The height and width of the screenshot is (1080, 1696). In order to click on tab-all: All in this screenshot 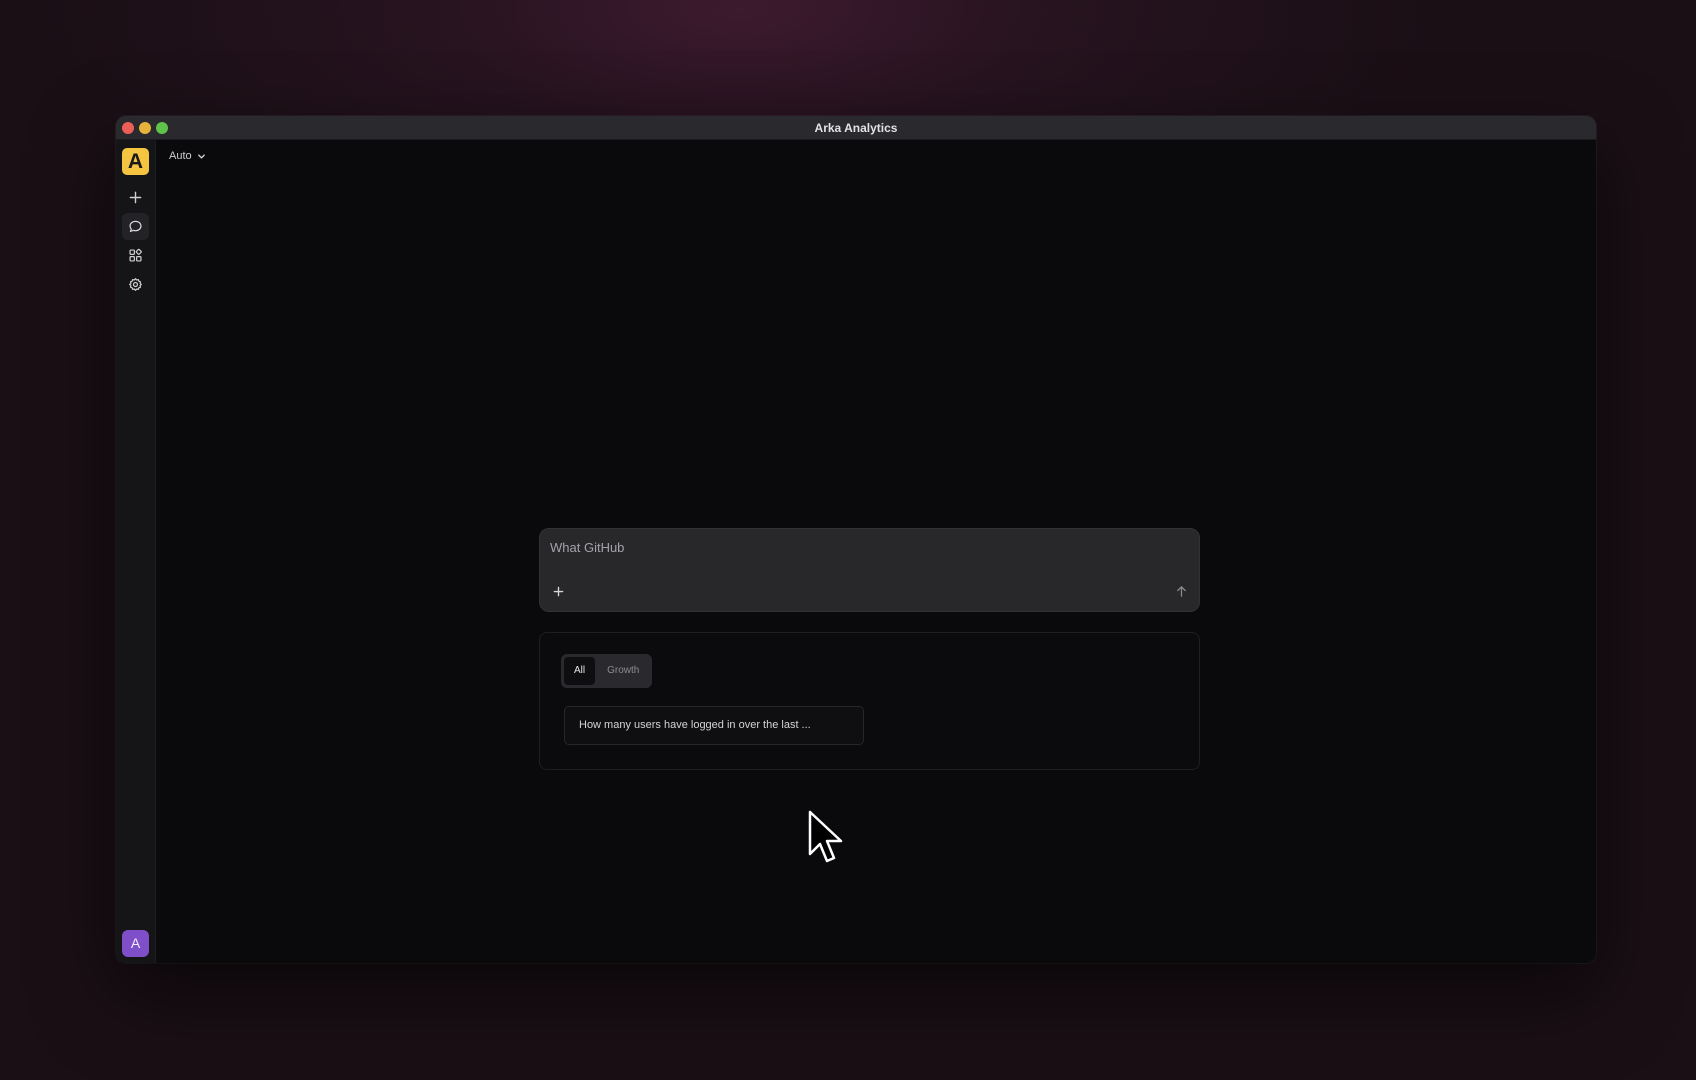, I will do `click(580, 671)`.